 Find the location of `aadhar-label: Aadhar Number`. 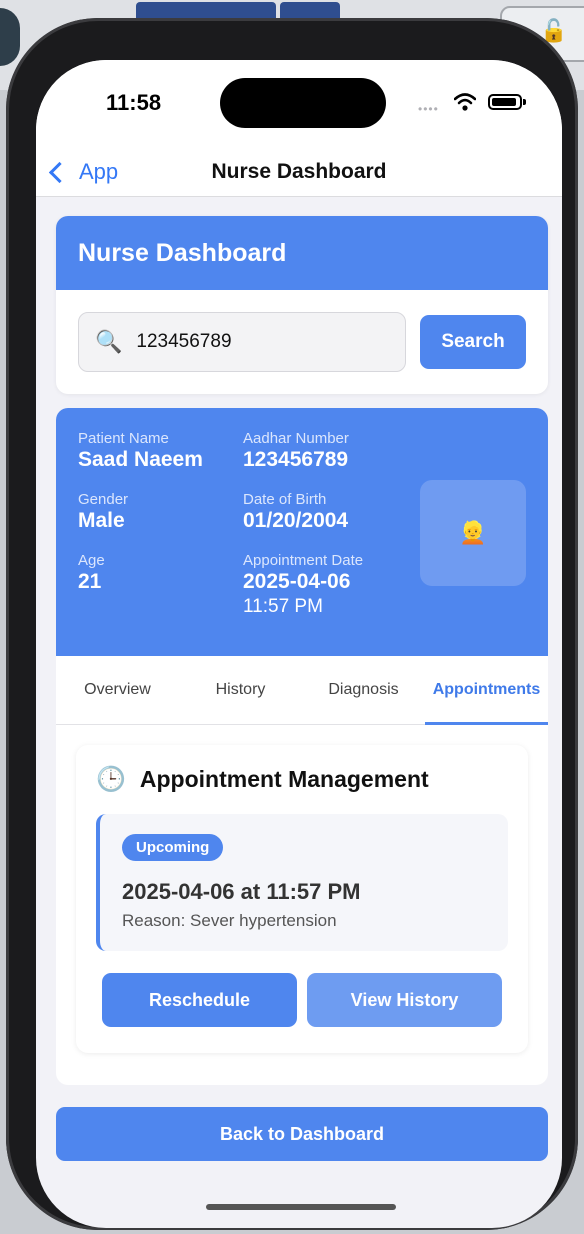

aadhar-label: Aadhar Number is located at coordinates (296, 438).